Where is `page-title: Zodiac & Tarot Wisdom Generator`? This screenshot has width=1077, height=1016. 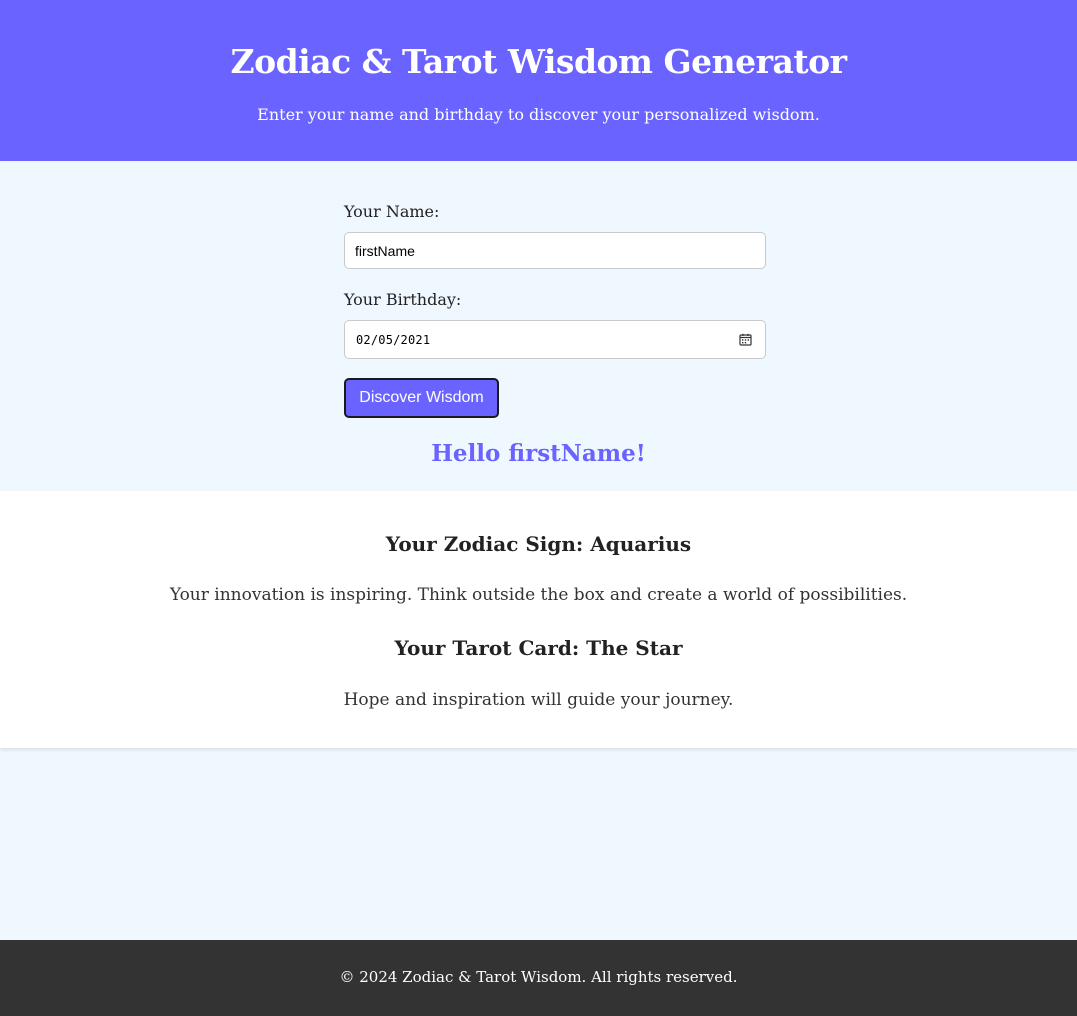
page-title: Zodiac & Tarot Wisdom Generator is located at coordinates (538, 61).